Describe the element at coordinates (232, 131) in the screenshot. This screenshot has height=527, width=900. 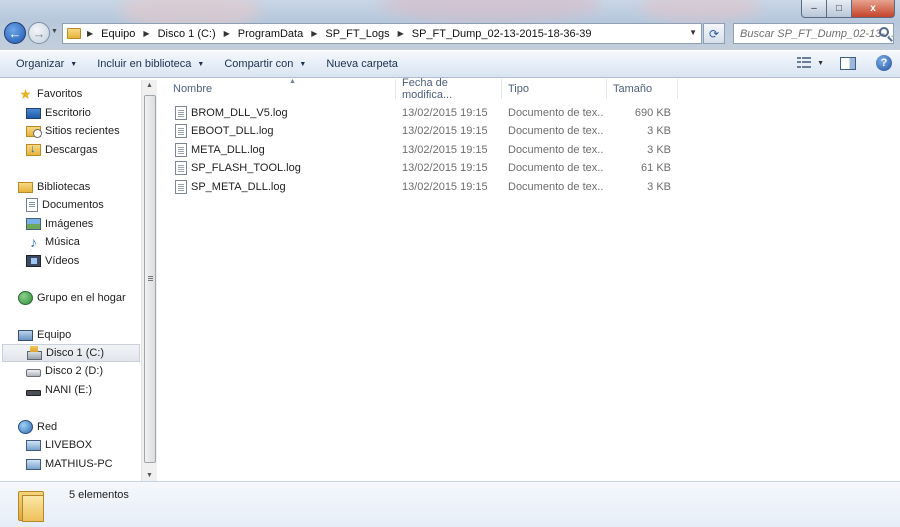
I see `file-name: EBOOT_DLL.log` at that location.